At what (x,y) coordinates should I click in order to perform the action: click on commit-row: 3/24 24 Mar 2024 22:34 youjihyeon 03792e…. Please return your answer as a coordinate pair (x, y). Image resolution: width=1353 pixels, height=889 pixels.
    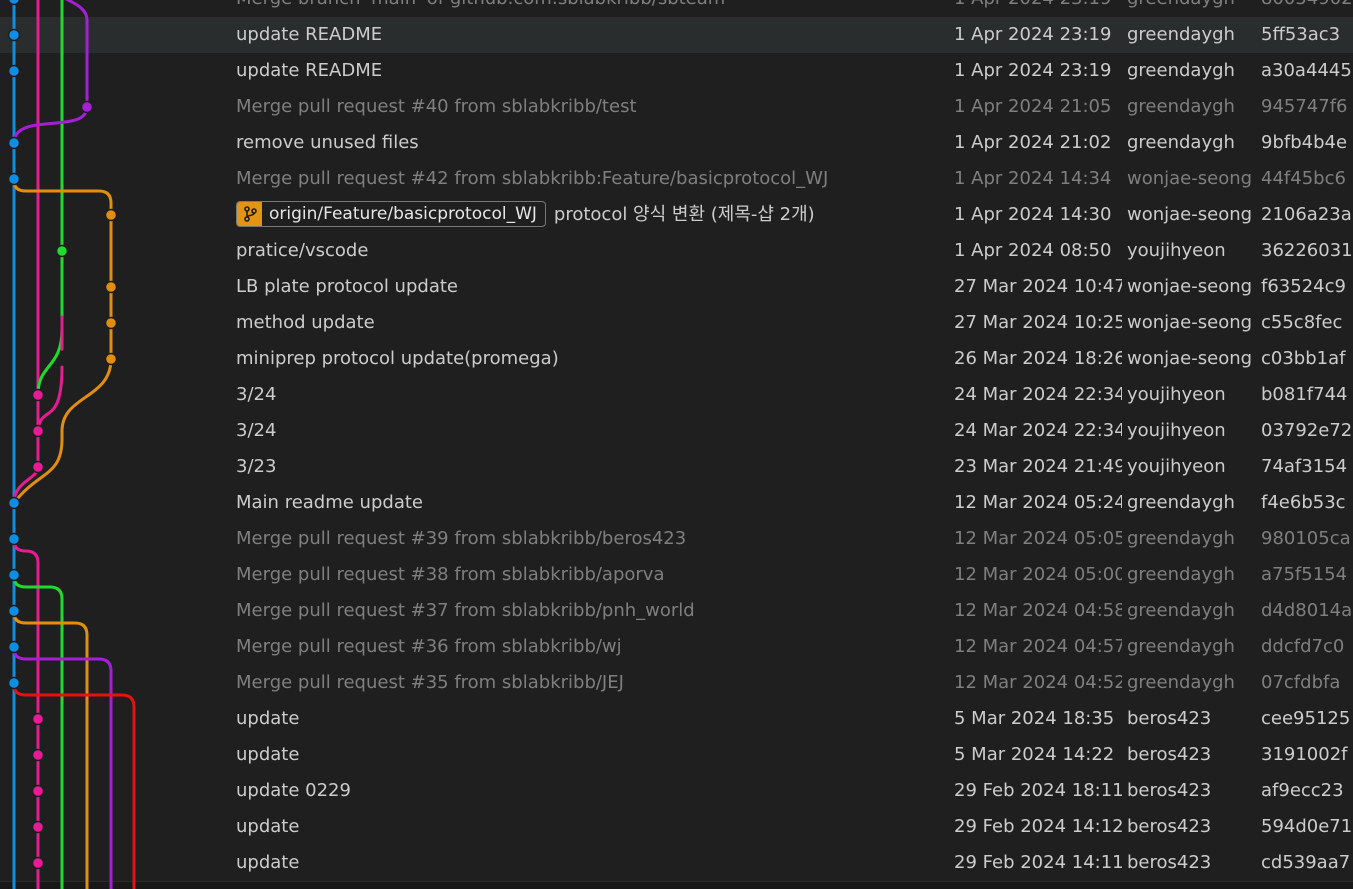
    Looking at the image, I should click on (676, 431).